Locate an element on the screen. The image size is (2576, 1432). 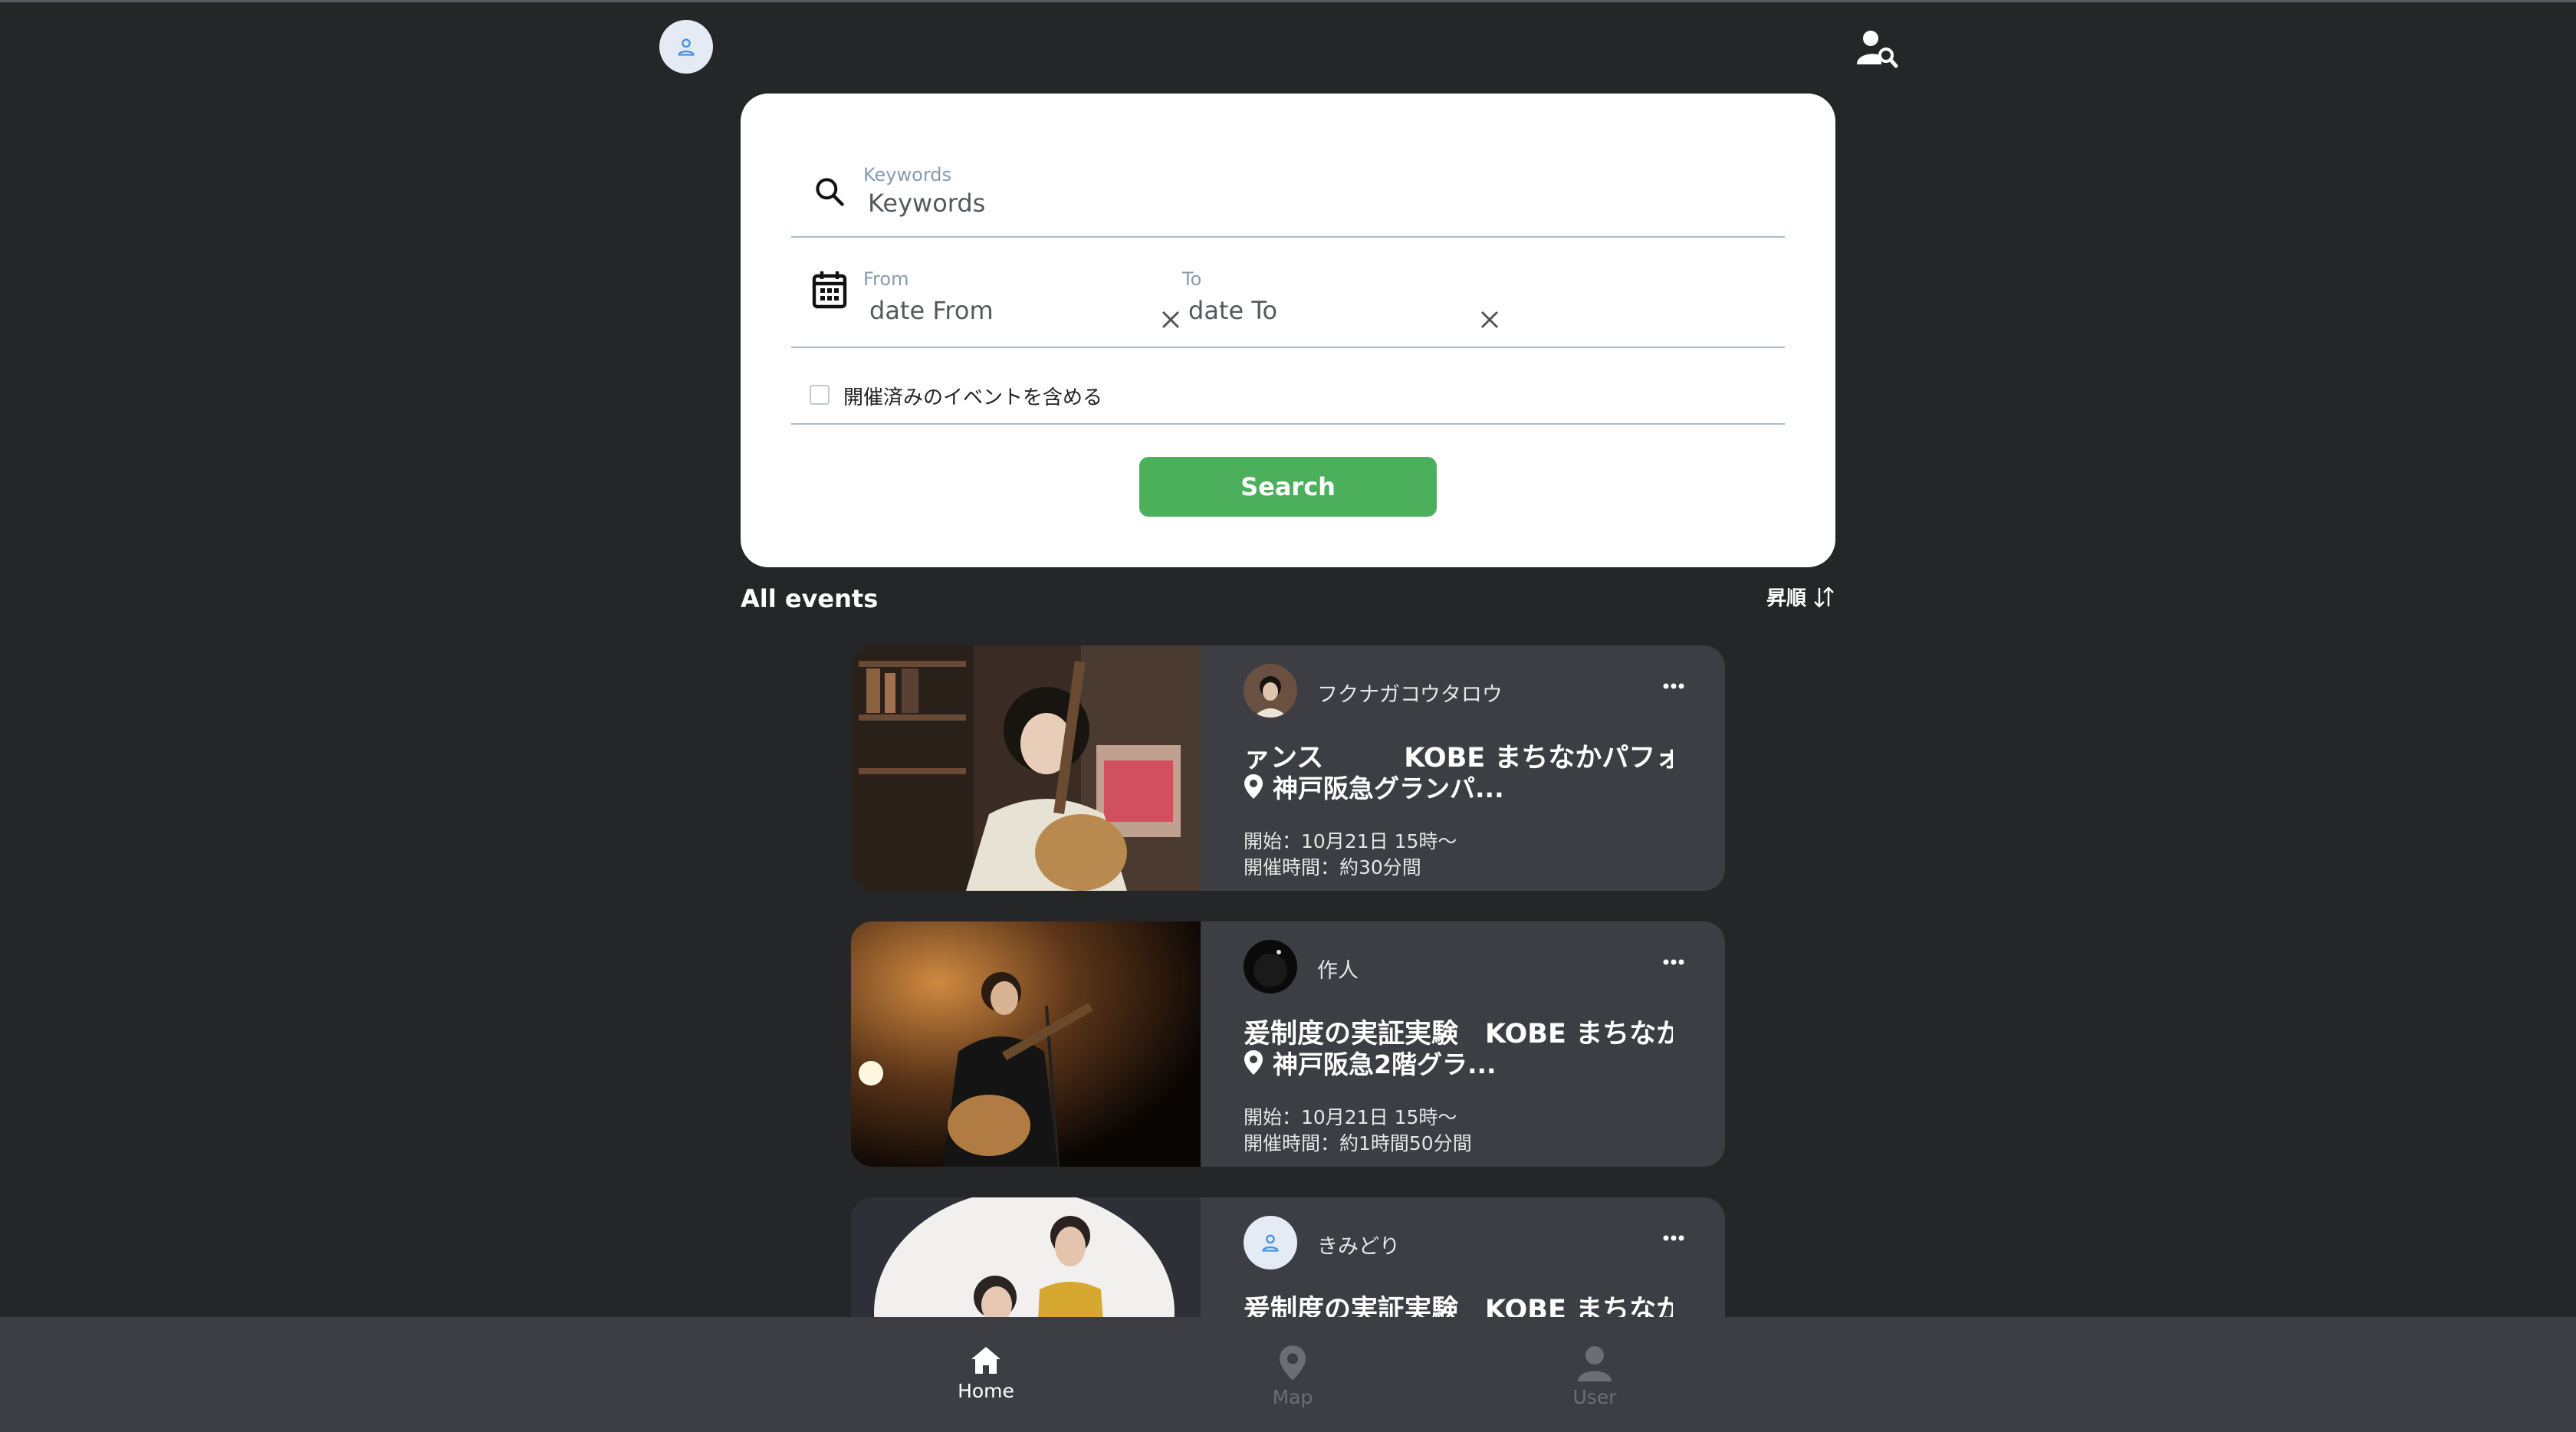
include-past-label: 開催済みのイベントを含める is located at coordinates (973, 396).